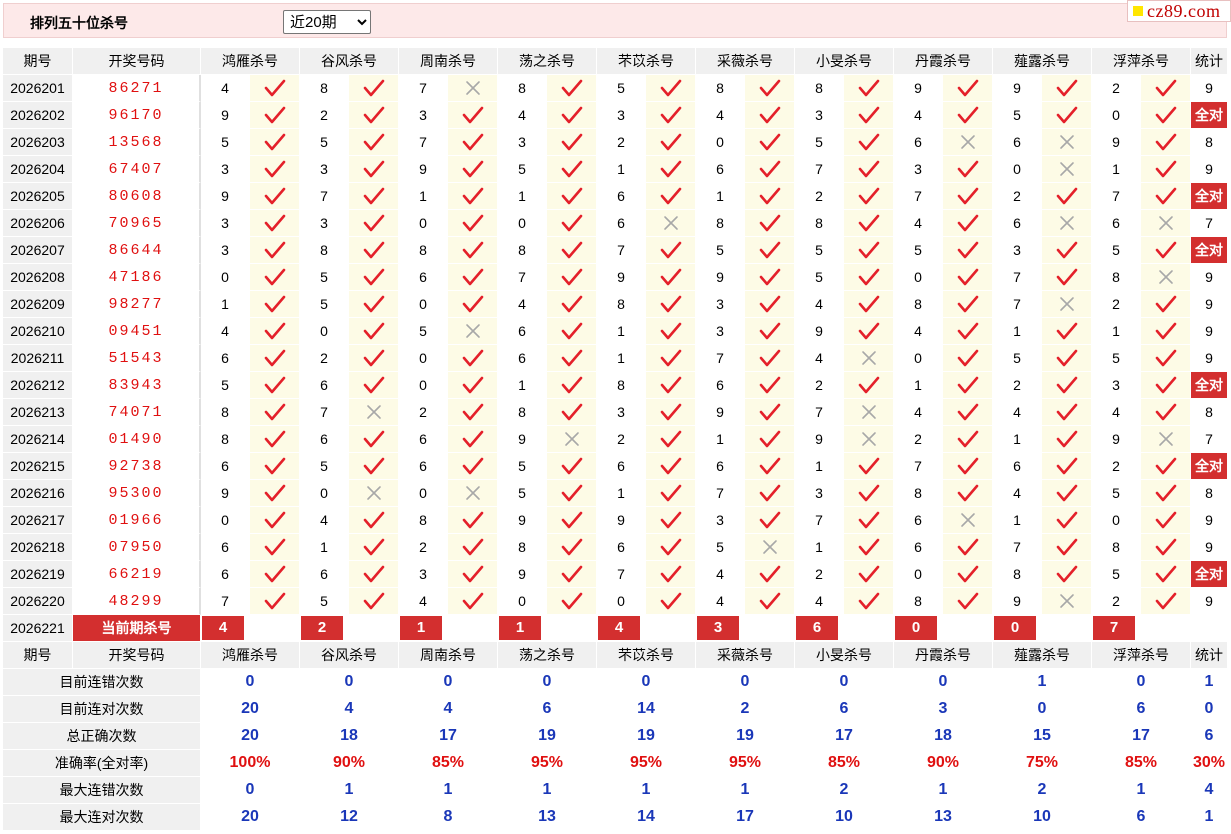  What do you see at coordinates (615, 412) in the screenshot?
I see `table-row: 2026213 74071 8 7 2 8 3 9 7 4 4 4 8` at bounding box center [615, 412].